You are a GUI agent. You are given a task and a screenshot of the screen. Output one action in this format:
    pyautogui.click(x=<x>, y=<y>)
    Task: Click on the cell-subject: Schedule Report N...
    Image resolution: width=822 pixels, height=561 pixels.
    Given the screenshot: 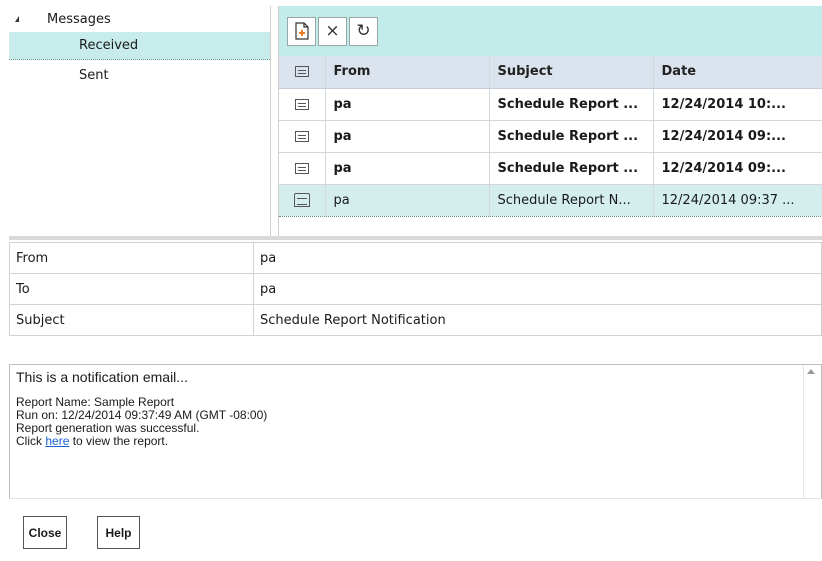 What is the action you would take?
    pyautogui.click(x=571, y=200)
    